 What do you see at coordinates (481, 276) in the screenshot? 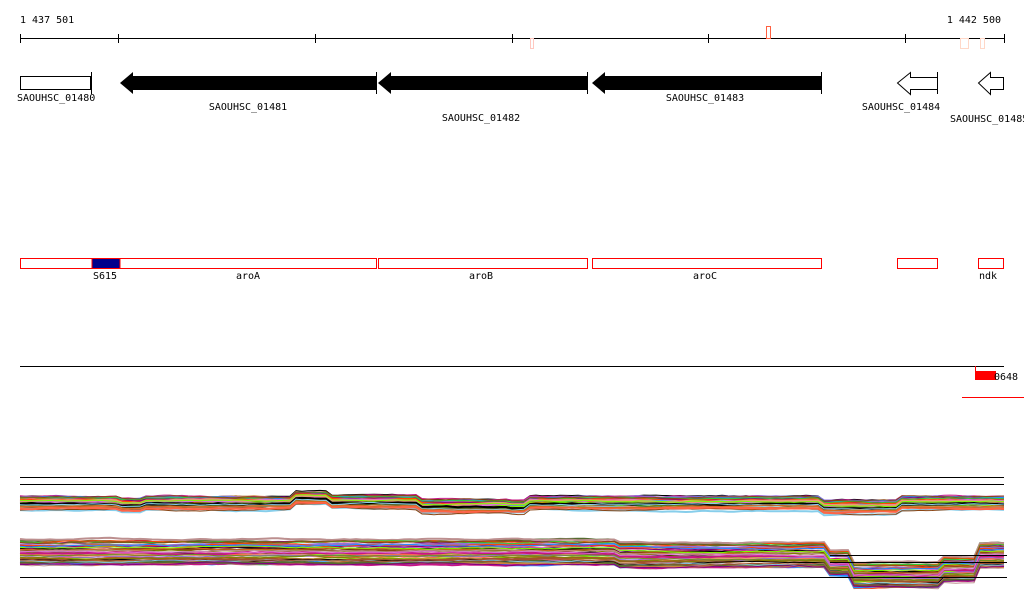
I see `transcript-label: aroB` at bounding box center [481, 276].